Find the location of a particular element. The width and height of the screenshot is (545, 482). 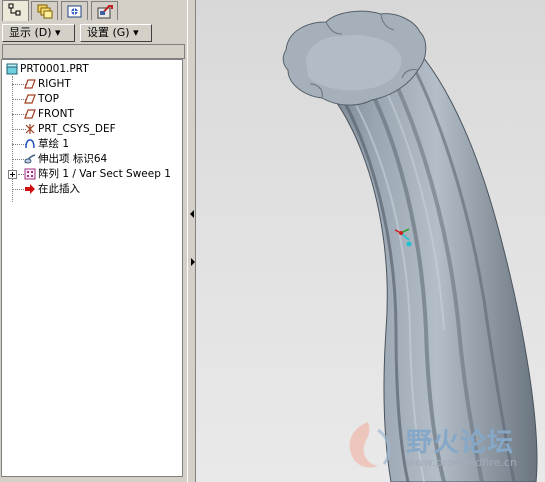

show-menu-label: 显示 (D) ▾ is located at coordinates (35, 32).